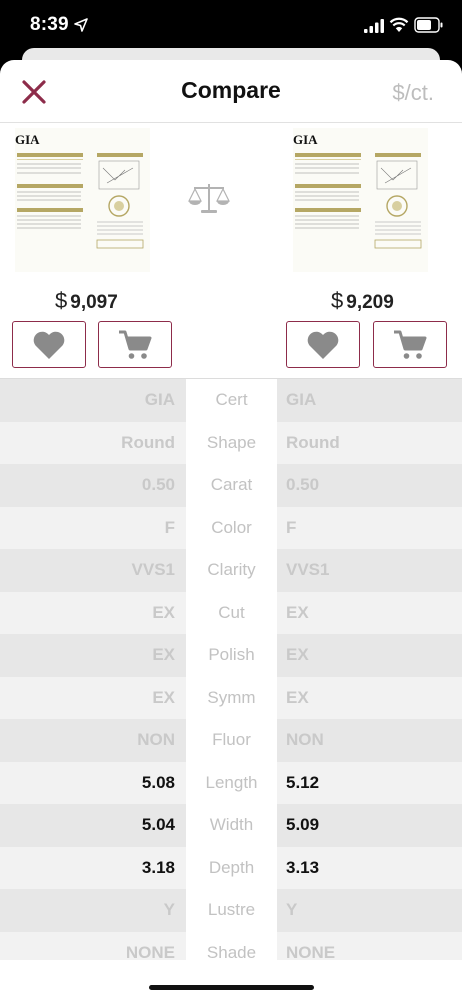 Image resolution: width=462 pixels, height=1000 pixels. What do you see at coordinates (169, 527) in the screenshot?
I see `left-value: F` at bounding box center [169, 527].